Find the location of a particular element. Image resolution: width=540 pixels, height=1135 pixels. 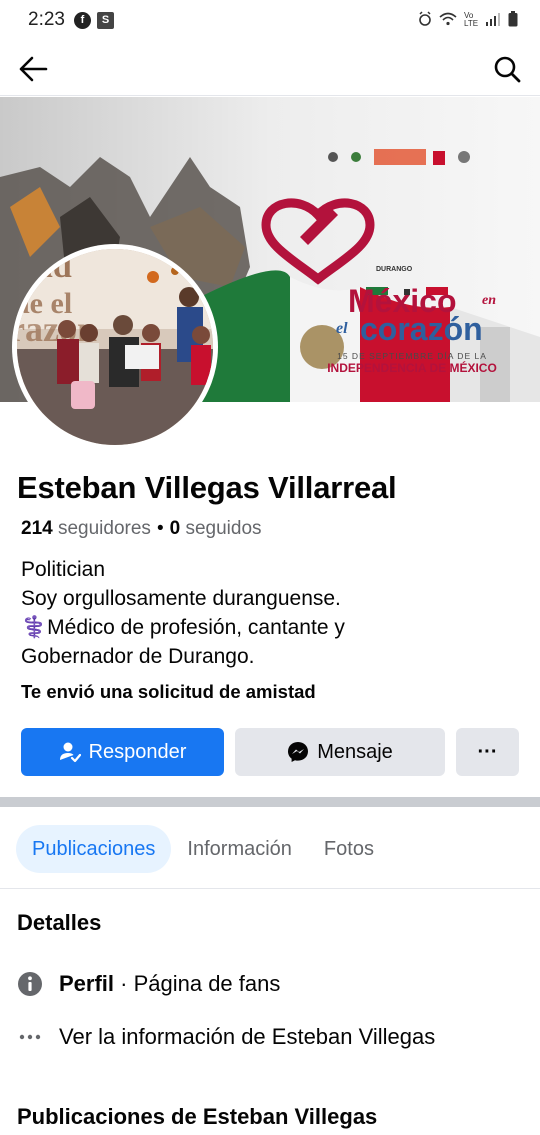

cover-subtitle-date: 15 DE SEPTIEMBRE DÍA DE LA is located at coordinates (412, 356).